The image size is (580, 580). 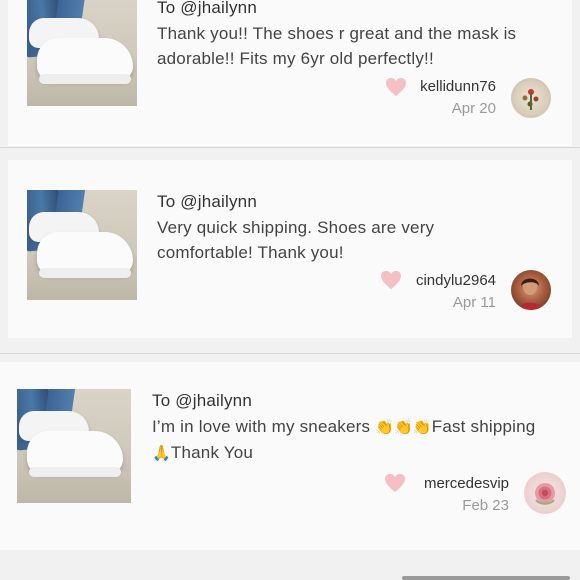 What do you see at coordinates (161, 453) in the screenshot?
I see `folded-hands-icon: 🙏` at bounding box center [161, 453].